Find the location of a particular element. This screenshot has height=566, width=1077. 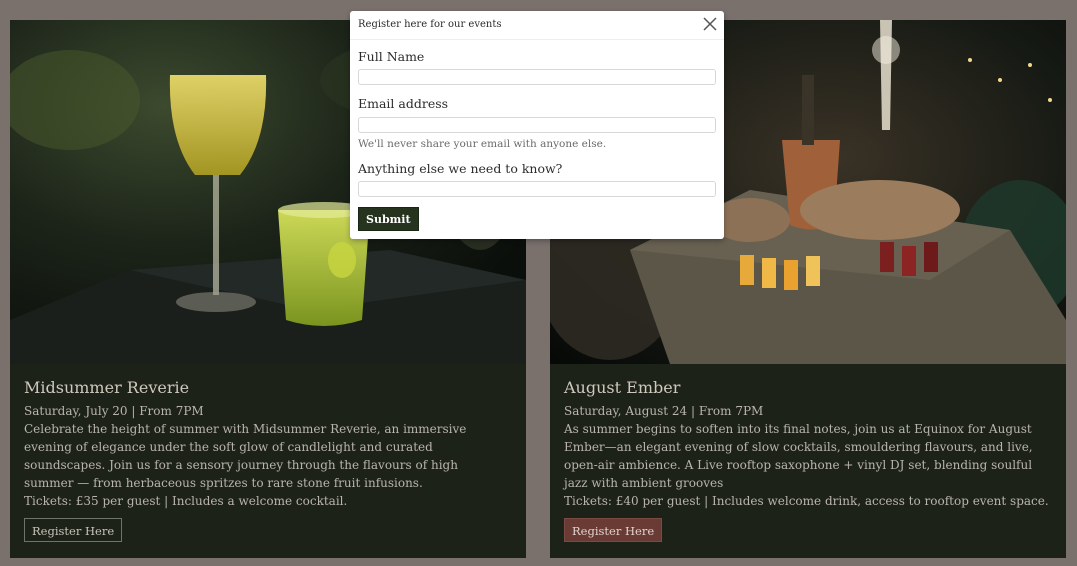

full-name-input is located at coordinates (537, 77).